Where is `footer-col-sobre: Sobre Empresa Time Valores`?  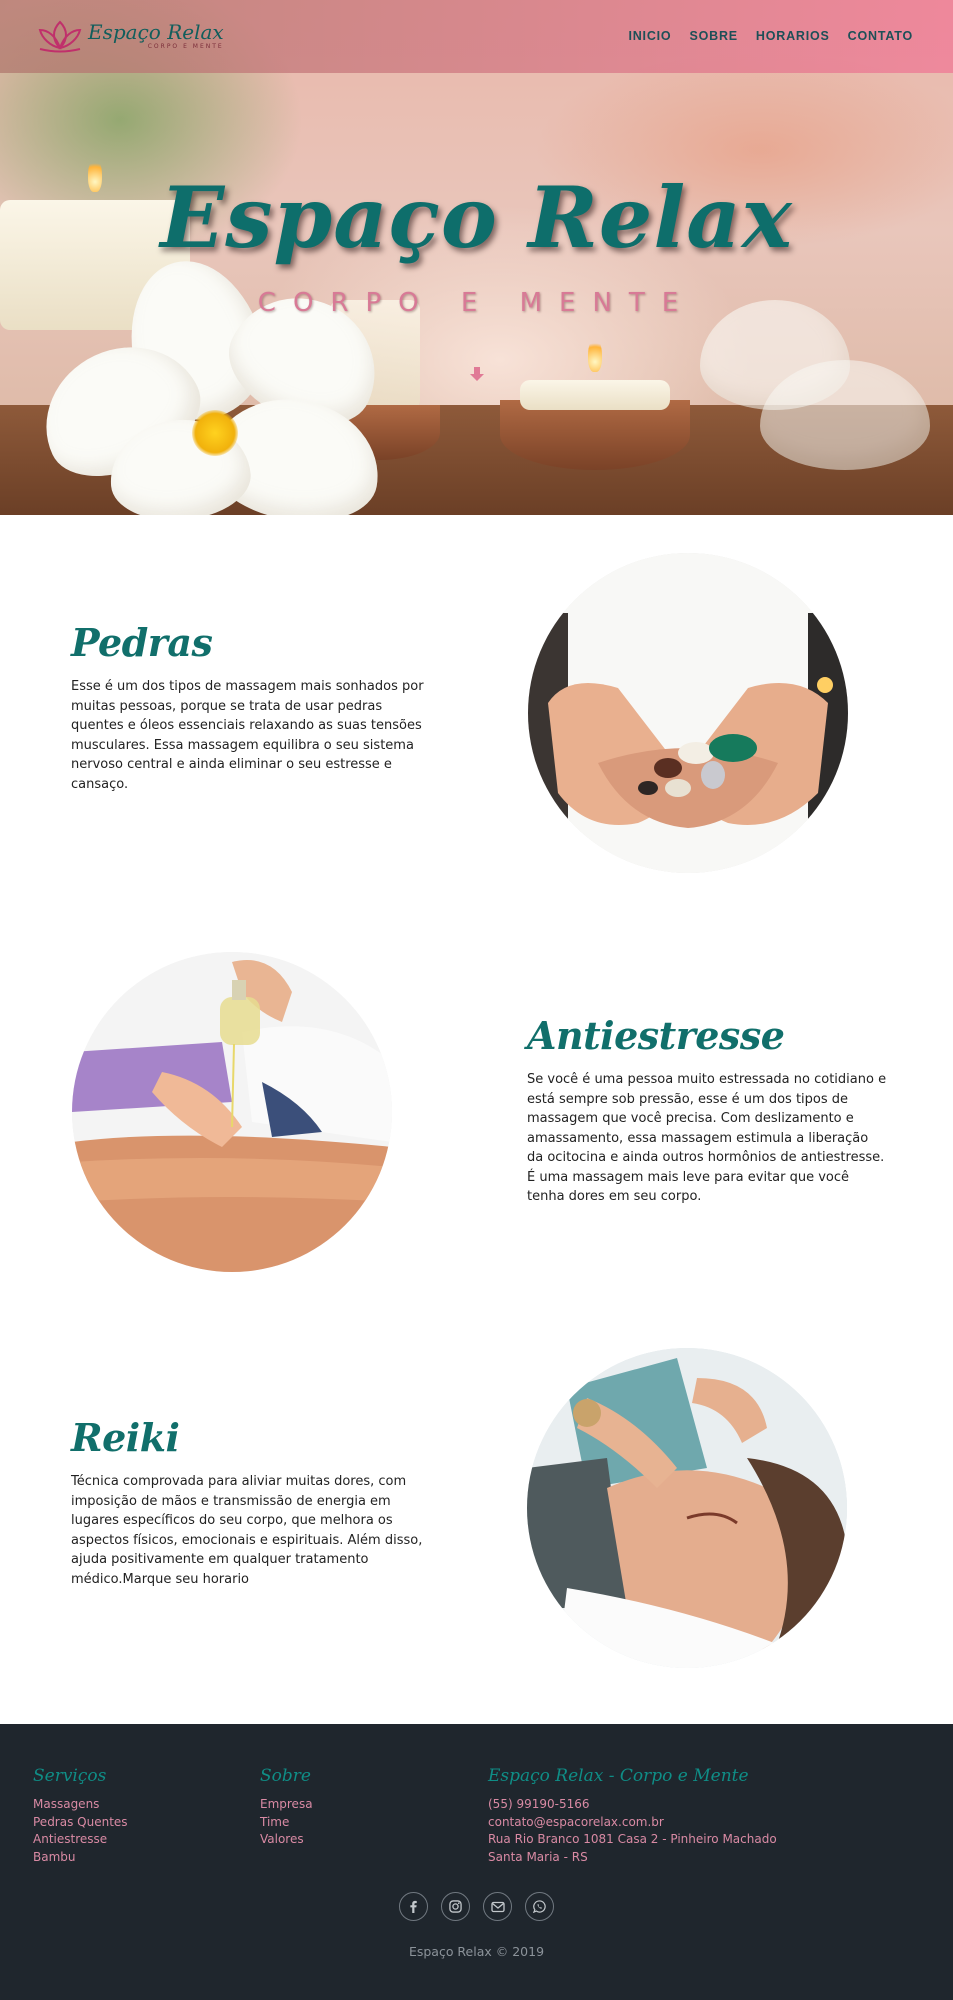 footer-col-sobre: Sobre Empresa Time Valores is located at coordinates (286, 1807).